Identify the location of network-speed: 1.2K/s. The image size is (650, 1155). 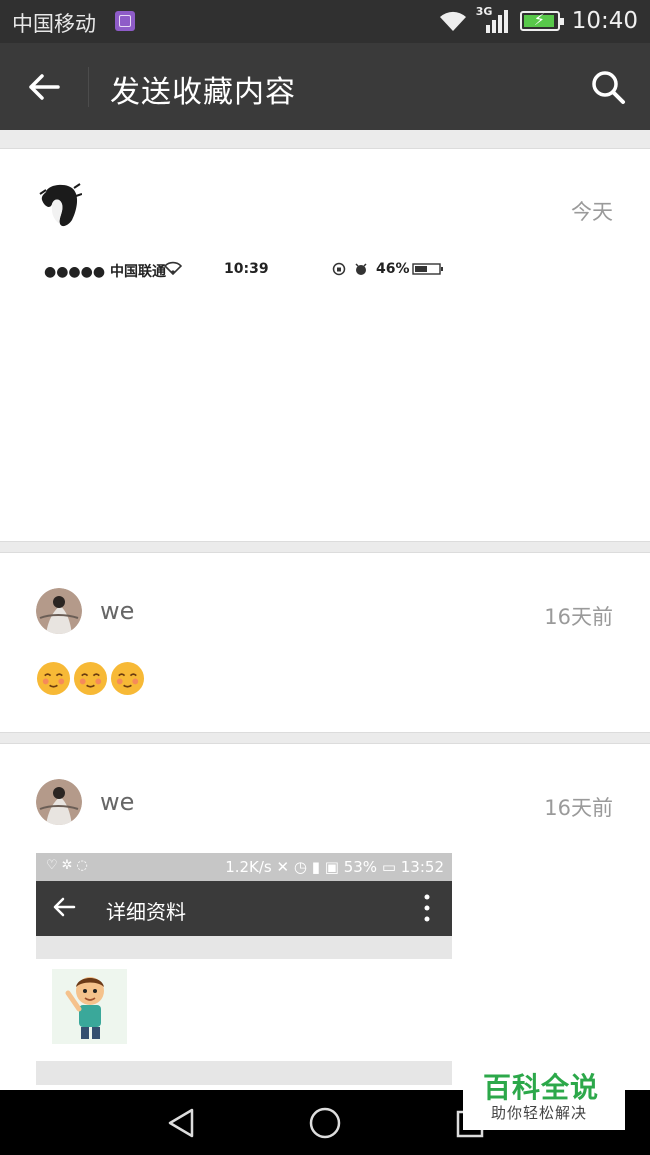
(248, 867).